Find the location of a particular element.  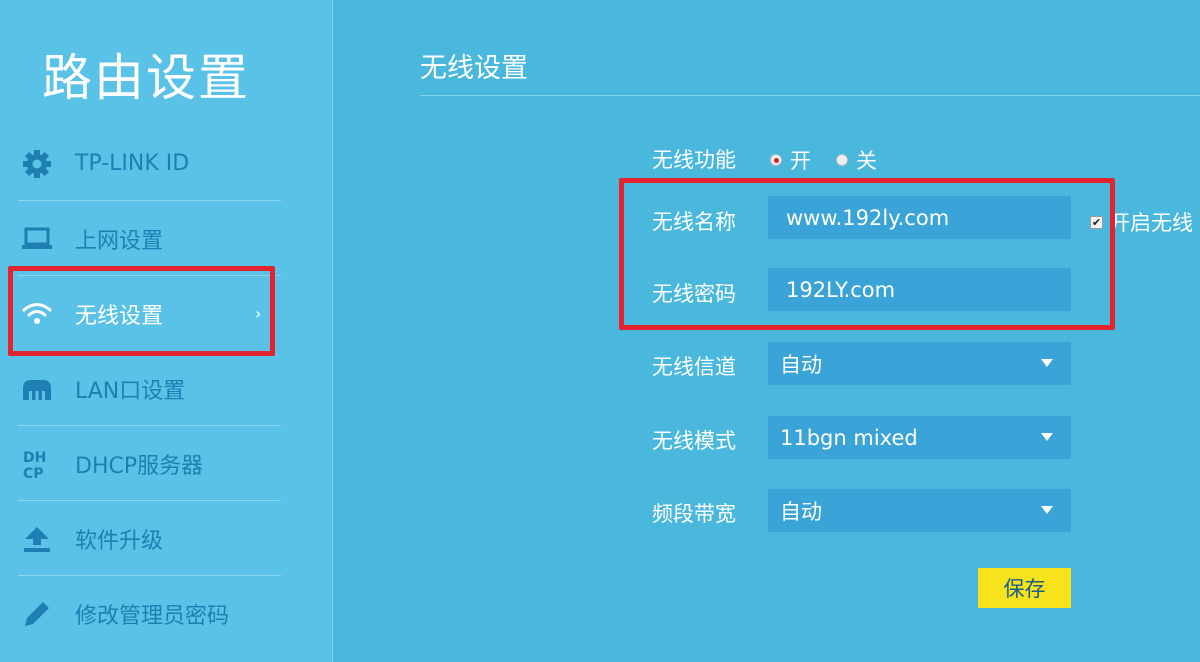

radio-label: 关 is located at coordinates (866, 161).